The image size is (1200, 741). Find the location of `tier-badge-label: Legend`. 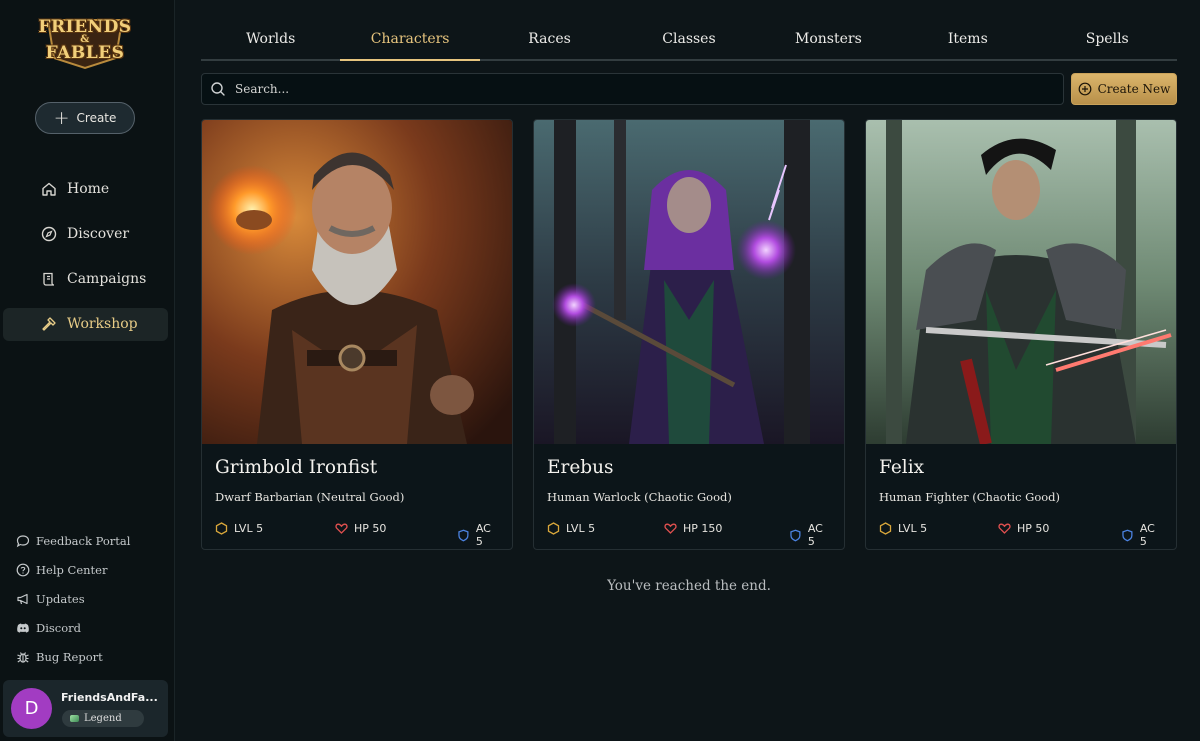

tier-badge-label: Legend is located at coordinates (103, 718).